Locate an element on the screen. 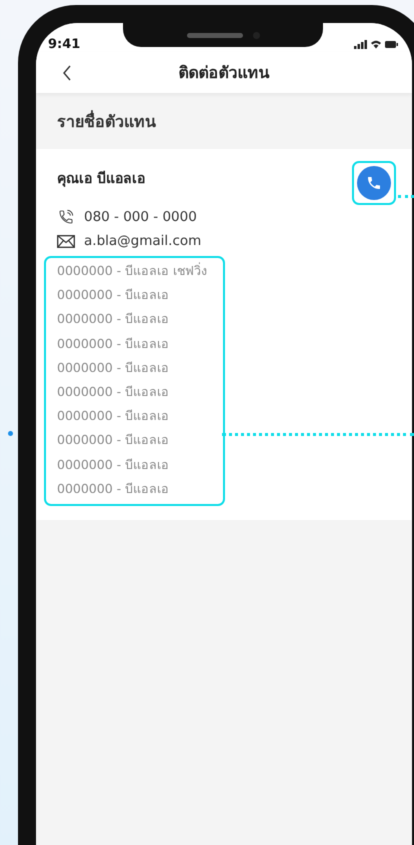 This screenshot has height=845, width=414. section-title: รายชื่อตัวแทน is located at coordinates (106, 121).